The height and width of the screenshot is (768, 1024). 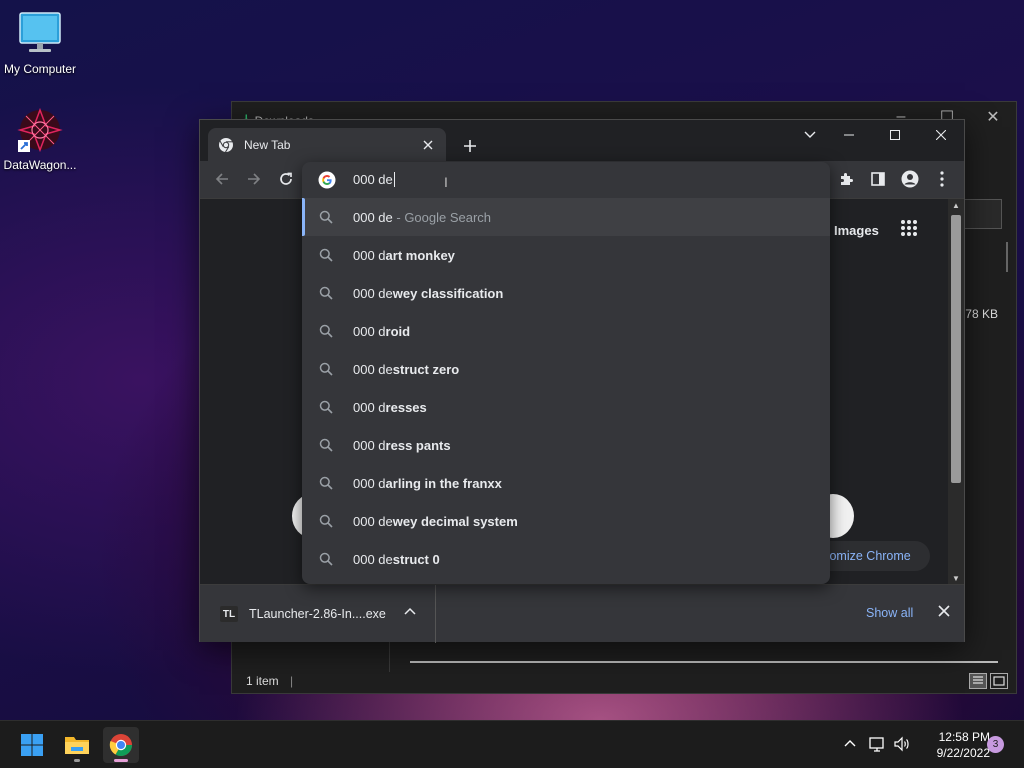 I want to click on suggestion-text: 000 de - Google Search, so click(x=422, y=217).